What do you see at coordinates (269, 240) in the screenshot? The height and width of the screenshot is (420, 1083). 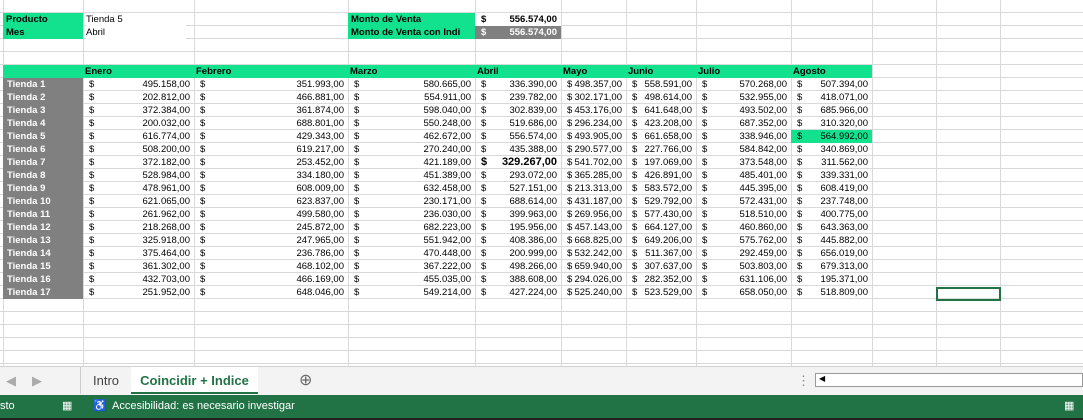 I see `sales-value: 247.965,00` at bounding box center [269, 240].